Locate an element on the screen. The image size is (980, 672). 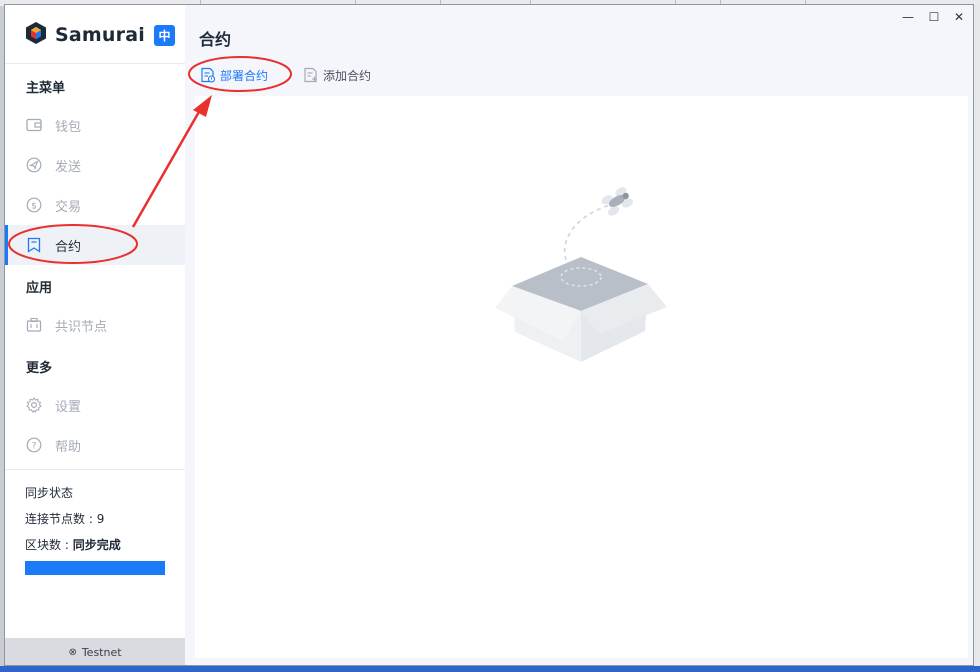
minimize-button: — is located at coordinates (908, 17).